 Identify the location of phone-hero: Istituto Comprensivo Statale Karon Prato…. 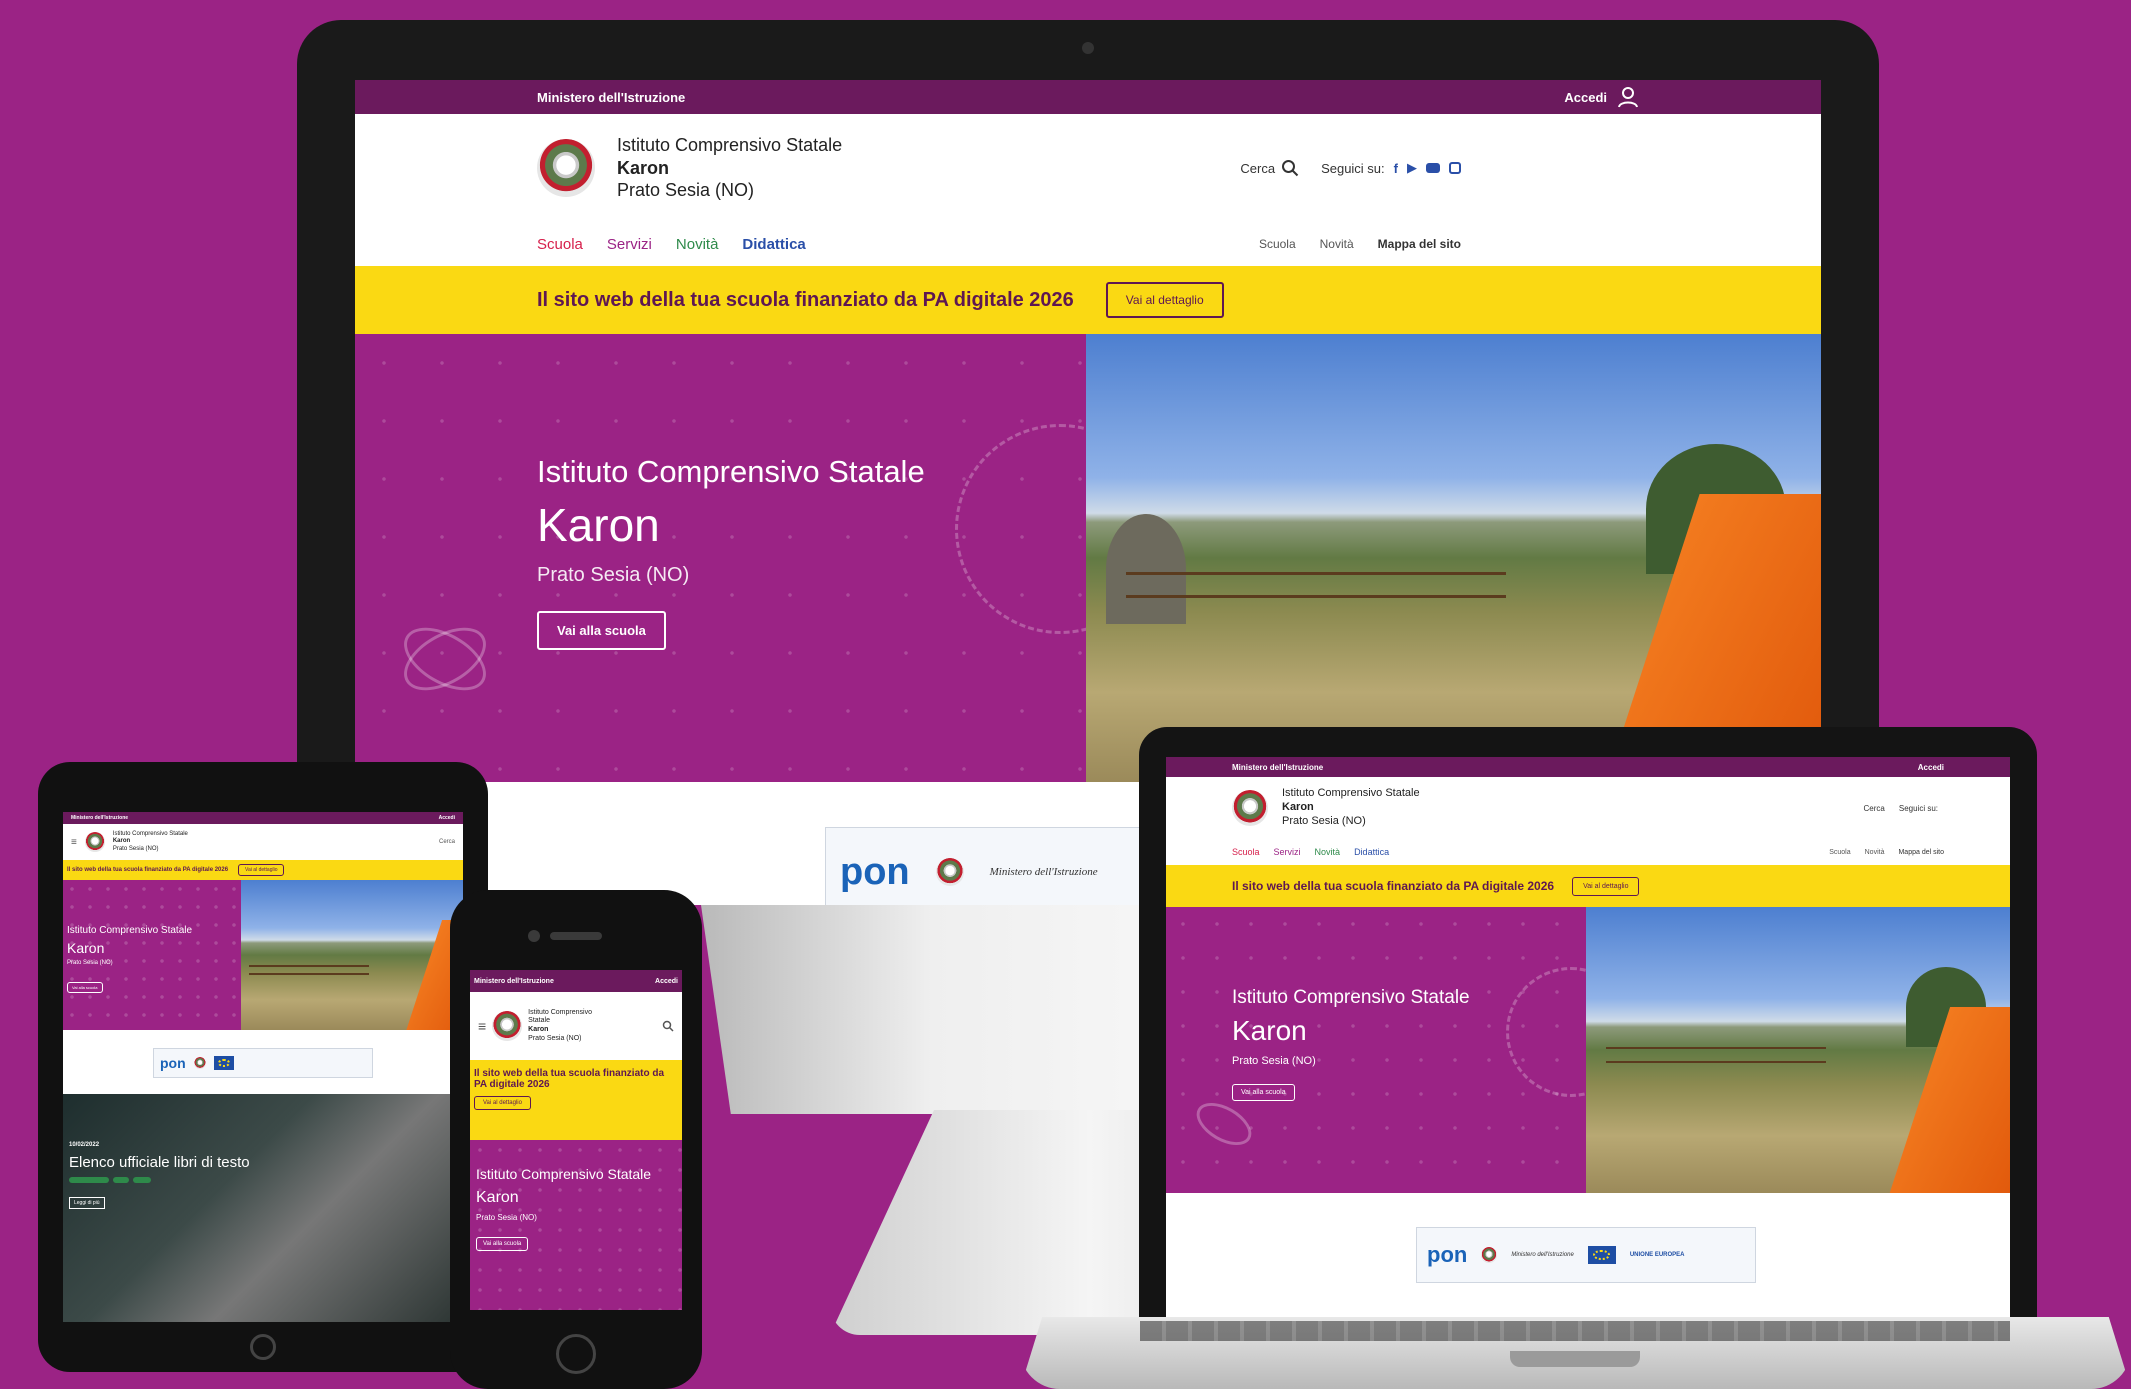
(576, 1225).